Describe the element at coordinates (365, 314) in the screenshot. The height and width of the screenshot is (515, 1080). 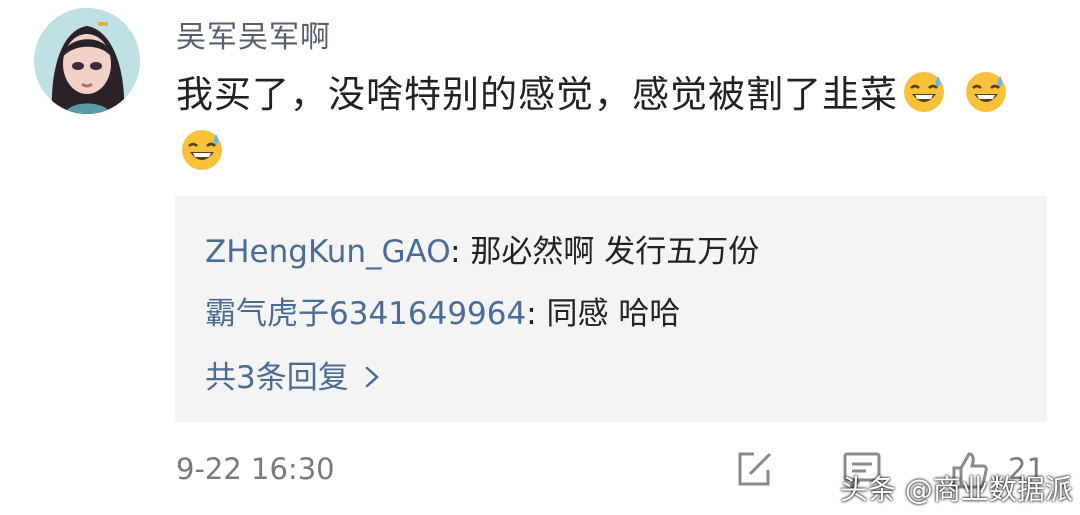
I see `reply-author: 霸气虎子6341649964` at that location.